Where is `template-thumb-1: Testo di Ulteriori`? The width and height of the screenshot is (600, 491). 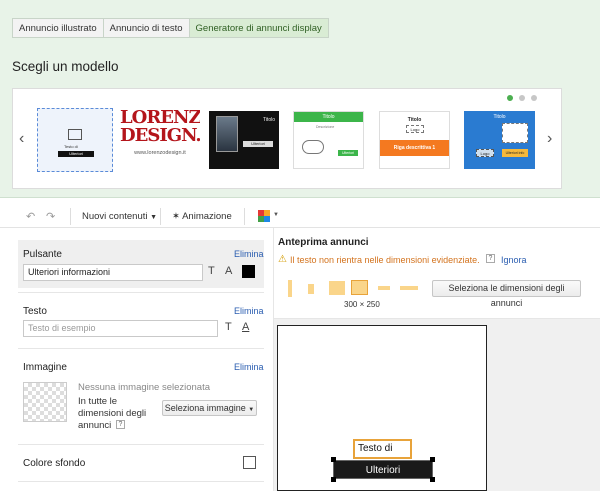 template-thumb-1: Testo di Ulteriori is located at coordinates (75, 140).